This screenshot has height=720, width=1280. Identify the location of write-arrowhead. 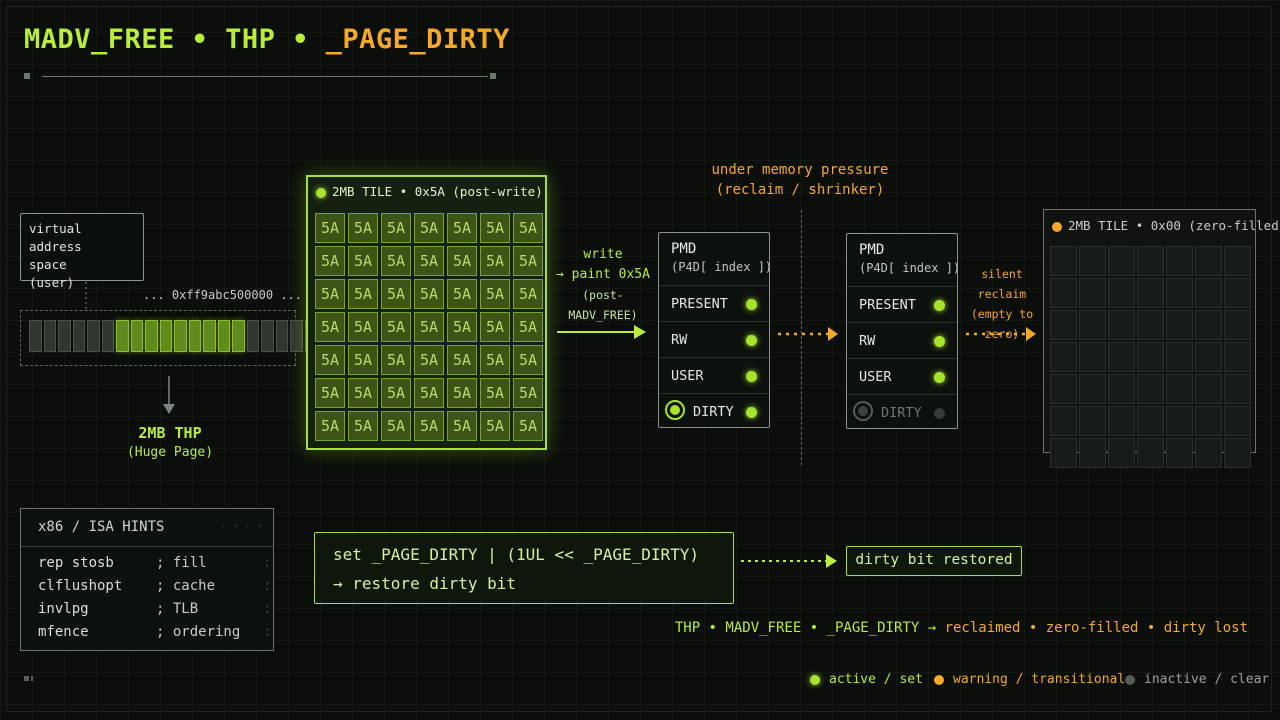
(640, 332).